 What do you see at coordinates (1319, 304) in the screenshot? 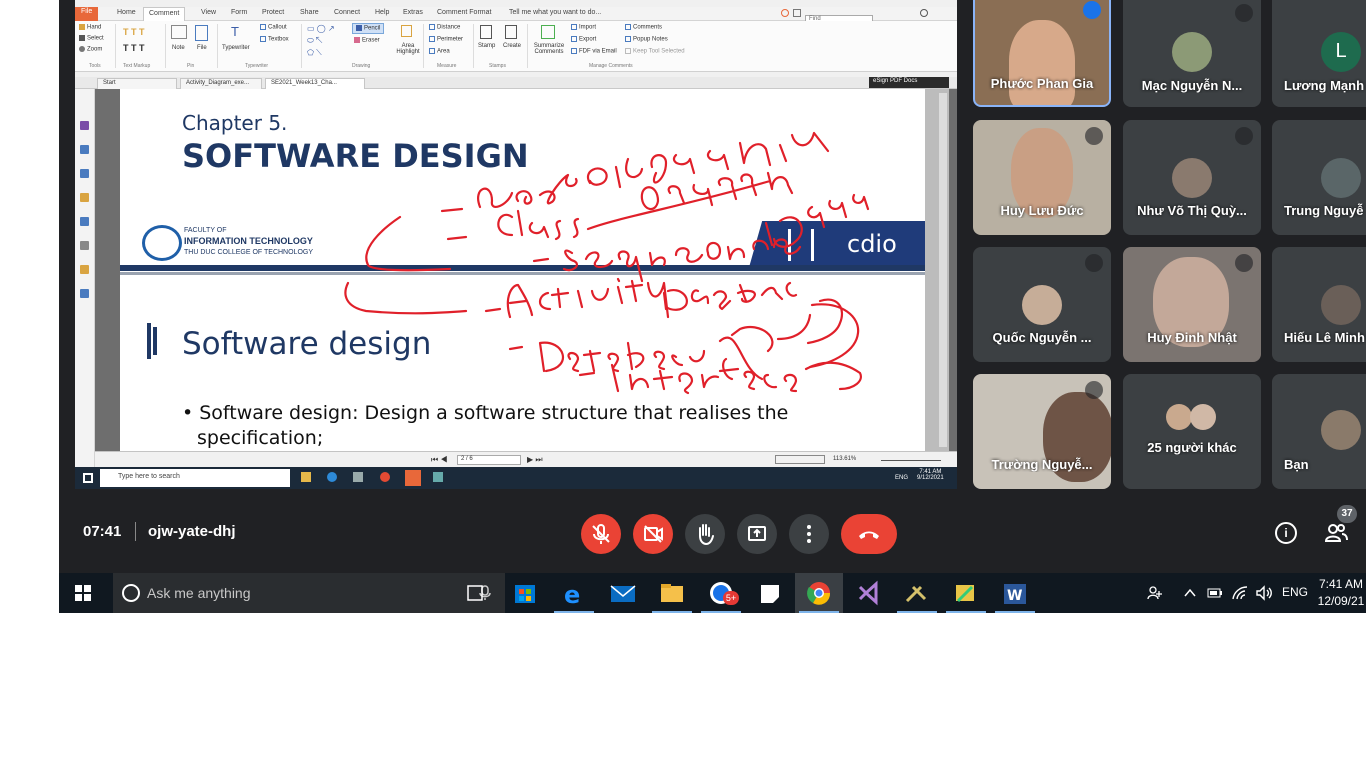
I see `participant-tile: Hiếu Lê Minh` at bounding box center [1319, 304].